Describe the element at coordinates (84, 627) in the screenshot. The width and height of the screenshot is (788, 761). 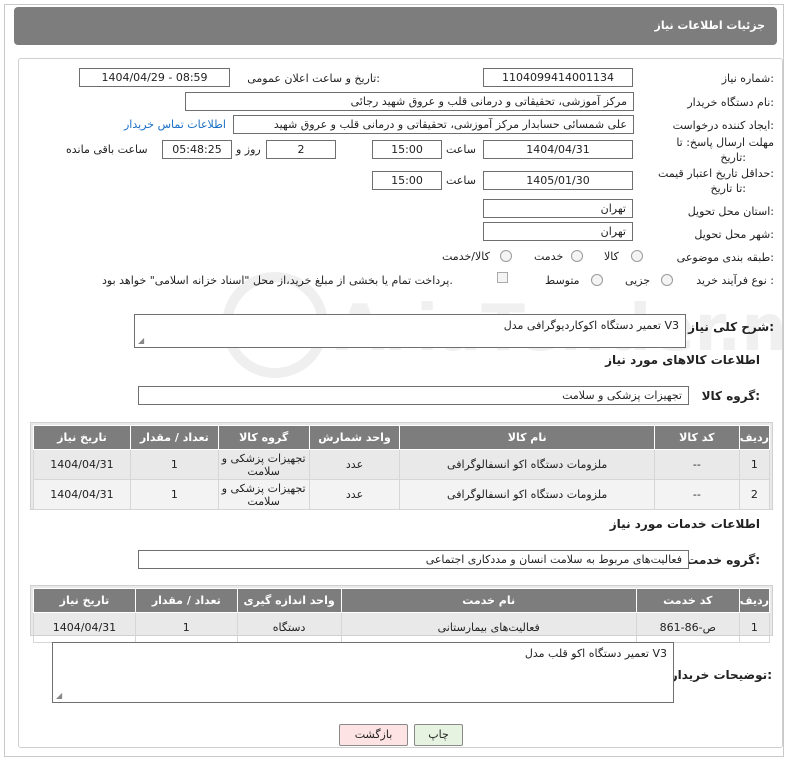
I see `services-cell-date: 1404/04/31` at that location.